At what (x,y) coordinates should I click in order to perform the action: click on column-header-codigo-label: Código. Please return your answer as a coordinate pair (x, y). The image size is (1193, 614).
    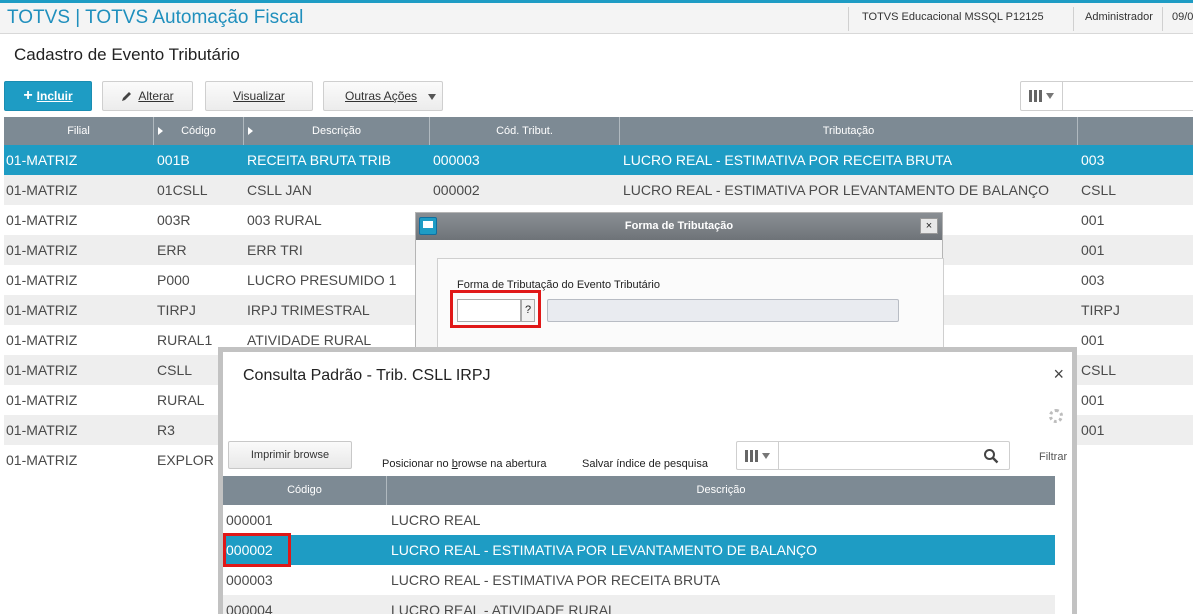
    Looking at the image, I should click on (198, 131).